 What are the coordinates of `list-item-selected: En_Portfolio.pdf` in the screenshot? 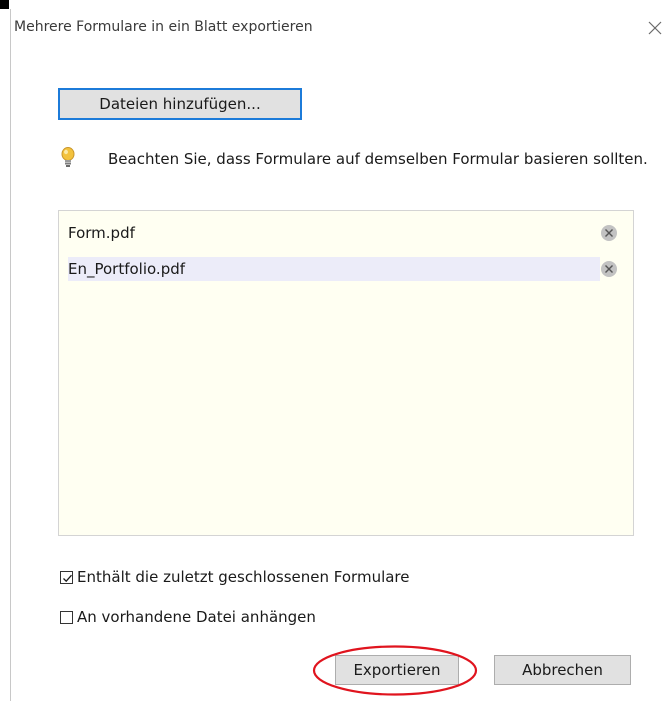 It's located at (334, 269).